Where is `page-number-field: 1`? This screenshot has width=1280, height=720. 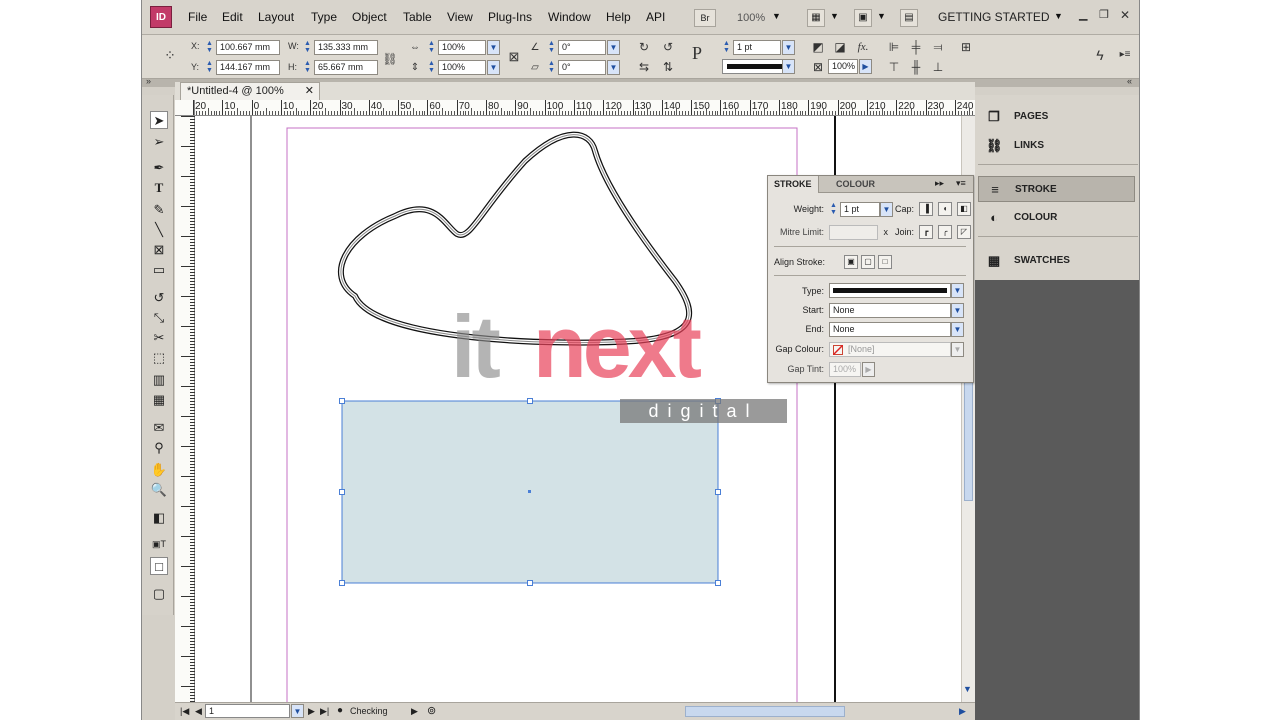 page-number-field: 1 is located at coordinates (247, 711).